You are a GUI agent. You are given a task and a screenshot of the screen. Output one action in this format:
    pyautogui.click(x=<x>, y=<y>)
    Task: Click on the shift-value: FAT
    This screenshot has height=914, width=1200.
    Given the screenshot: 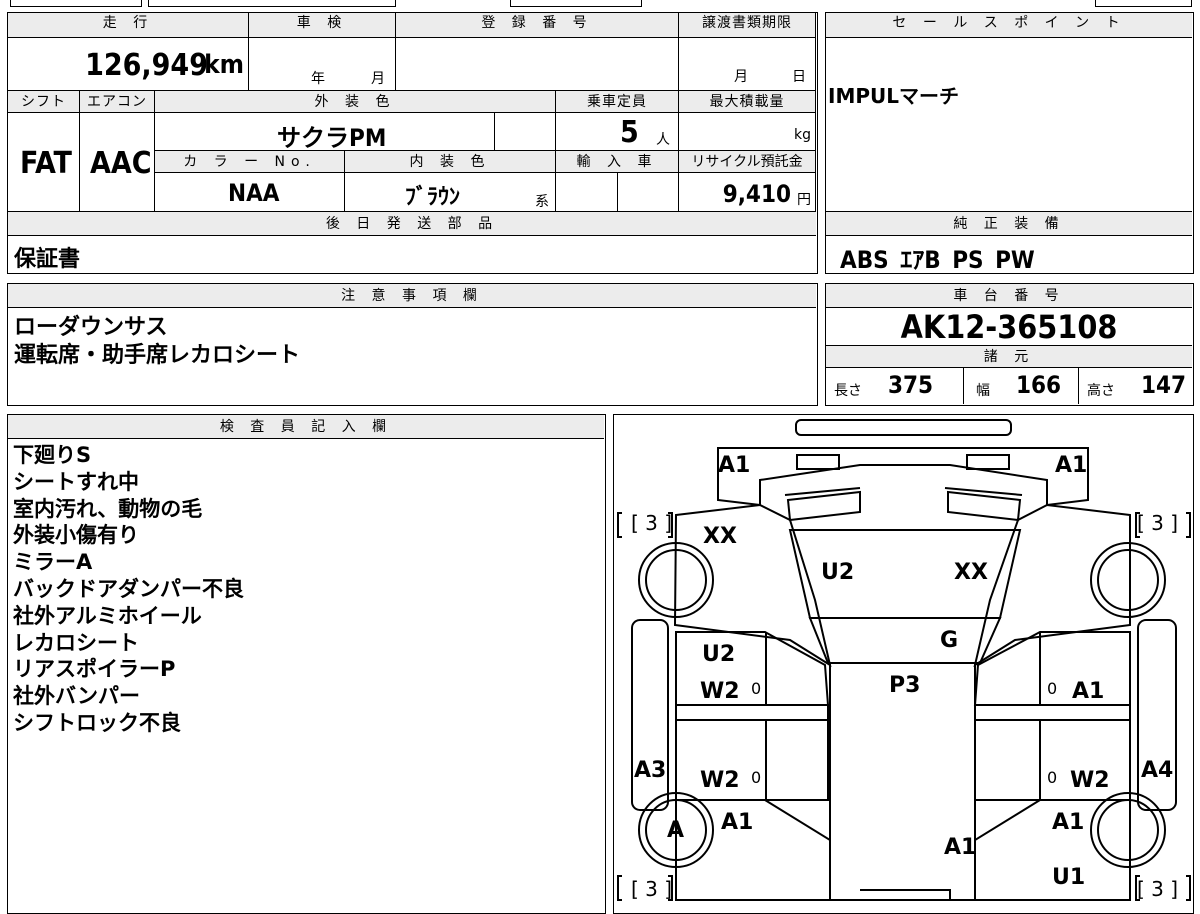 What is the action you would take?
    pyautogui.click(x=46, y=163)
    